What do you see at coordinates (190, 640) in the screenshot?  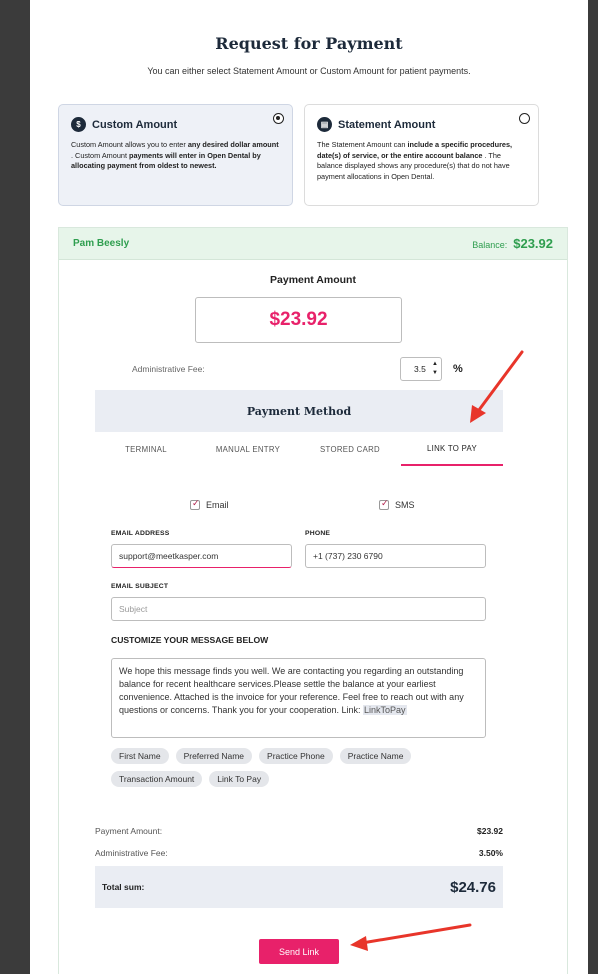 I see `customize-message-label: CUSTOMIZE YOUR MESSAGE BELOW` at bounding box center [190, 640].